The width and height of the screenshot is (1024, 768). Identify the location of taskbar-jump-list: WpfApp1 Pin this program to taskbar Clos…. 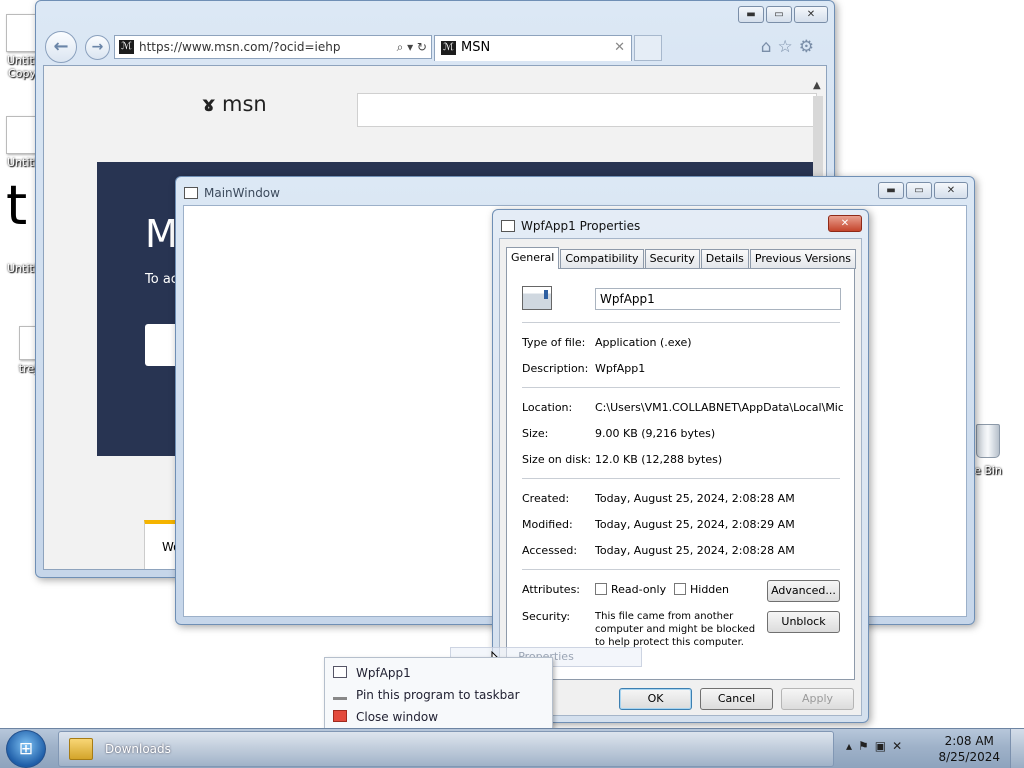
(438, 694).